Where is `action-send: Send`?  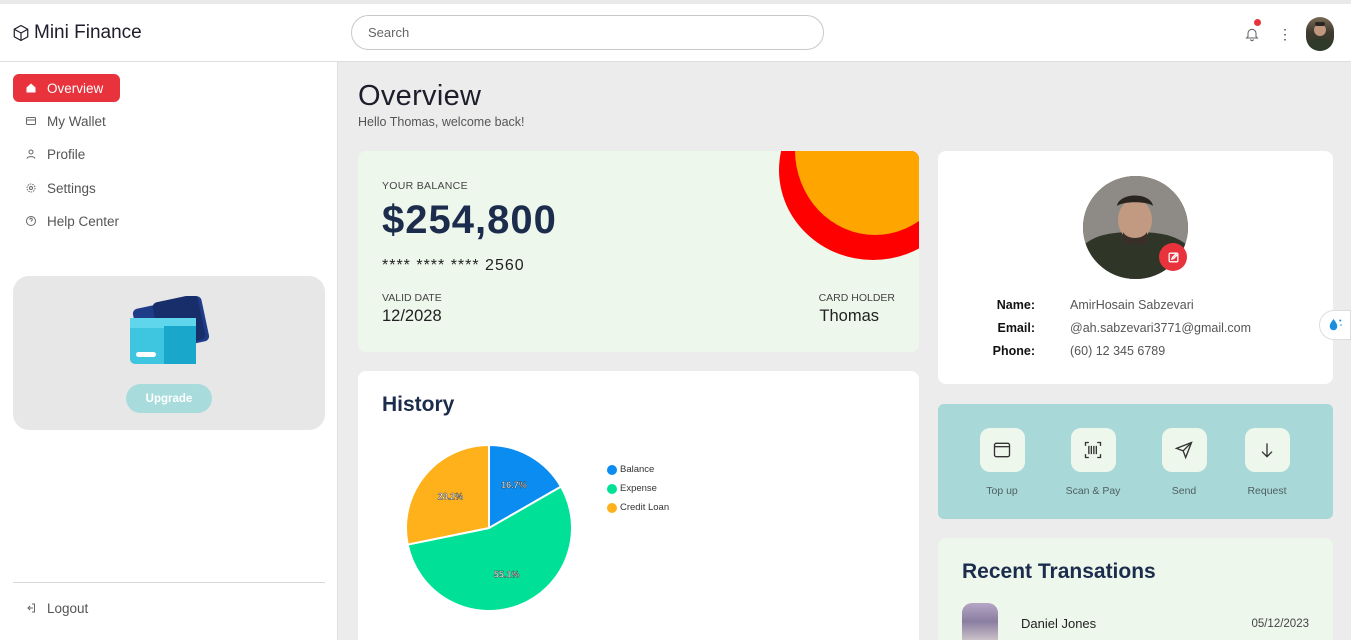 action-send: Send is located at coordinates (1184, 462).